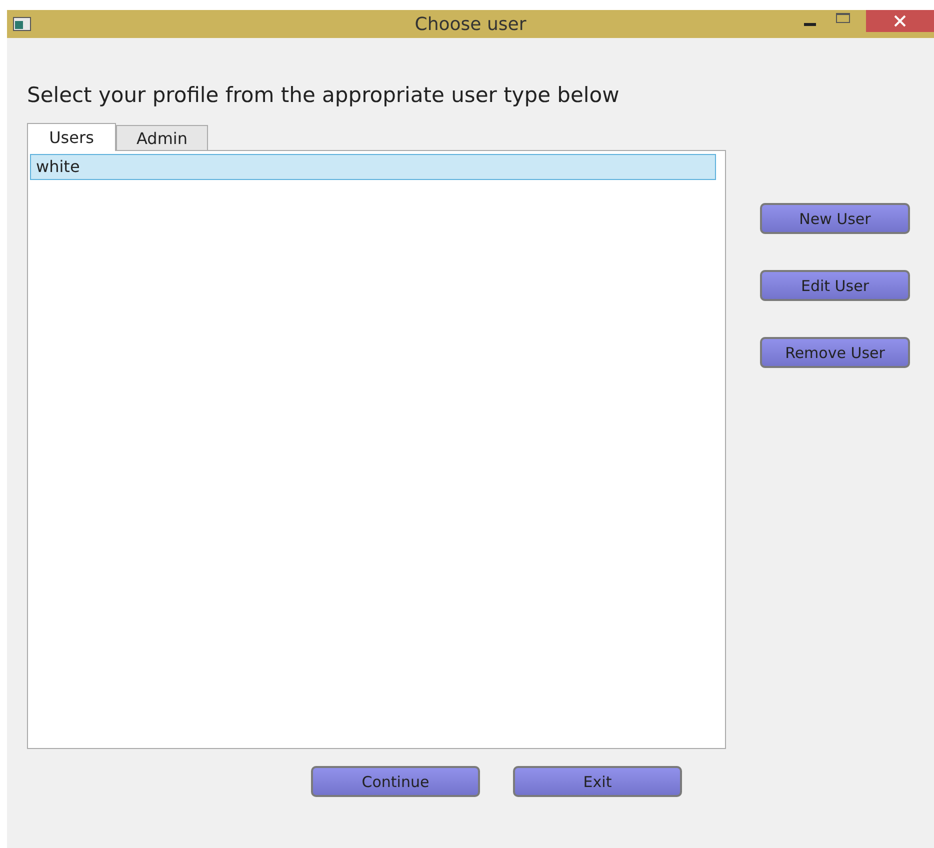 This screenshot has width=934, height=848. I want to click on dialog-button: Exit, so click(597, 781).